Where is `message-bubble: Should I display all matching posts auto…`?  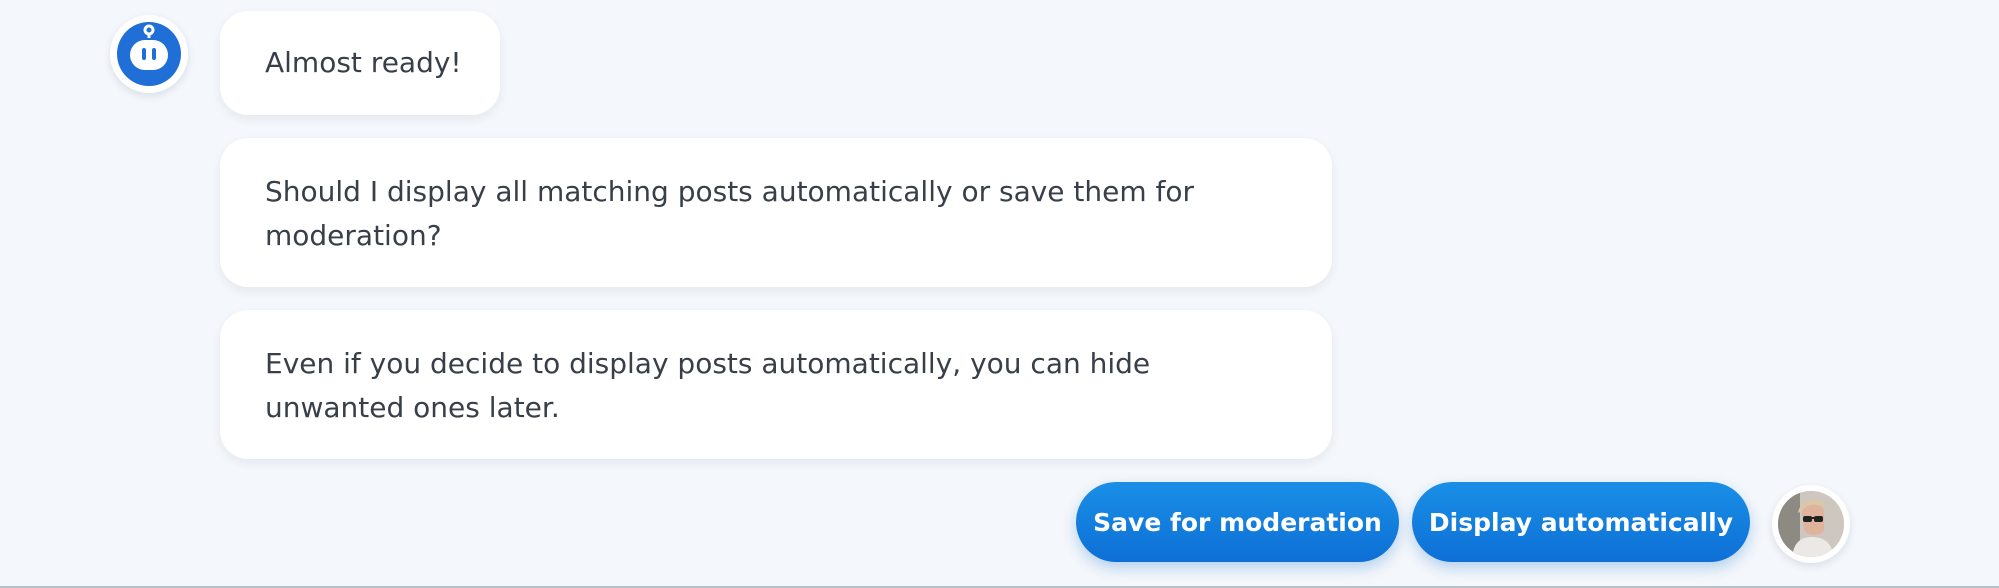
message-bubble: Should I display all matching posts auto… is located at coordinates (776, 212).